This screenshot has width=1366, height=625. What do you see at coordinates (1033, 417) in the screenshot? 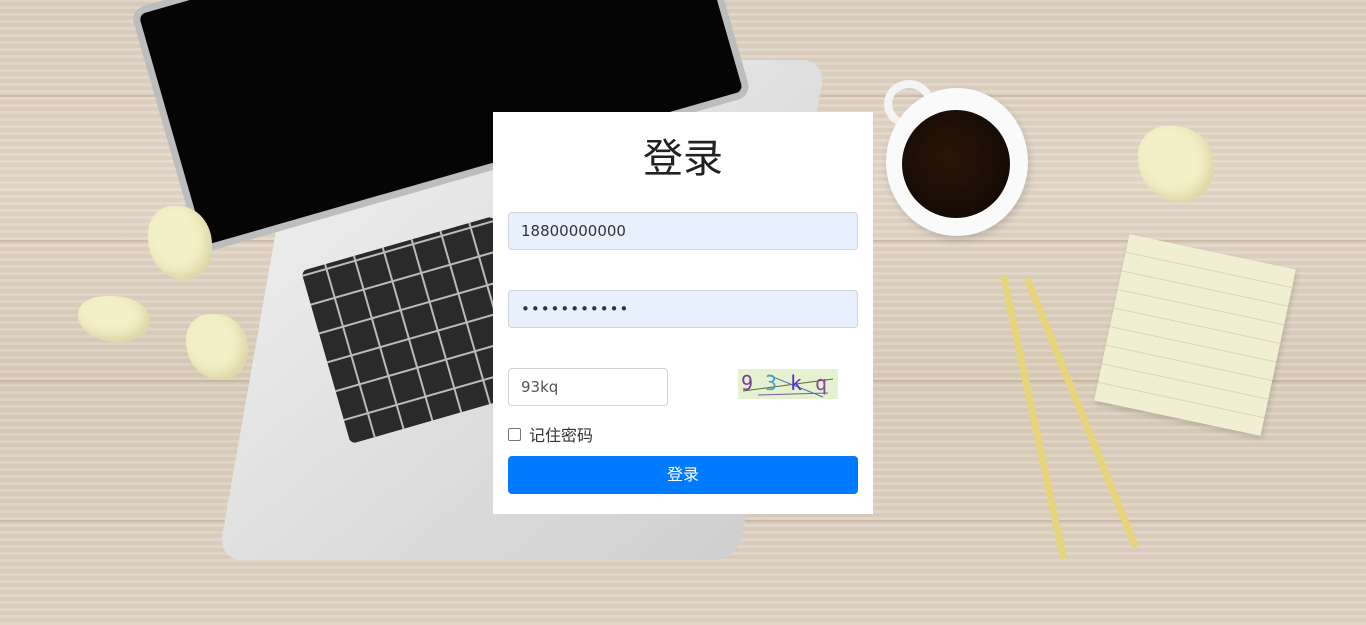
I see `pencil-image` at bounding box center [1033, 417].